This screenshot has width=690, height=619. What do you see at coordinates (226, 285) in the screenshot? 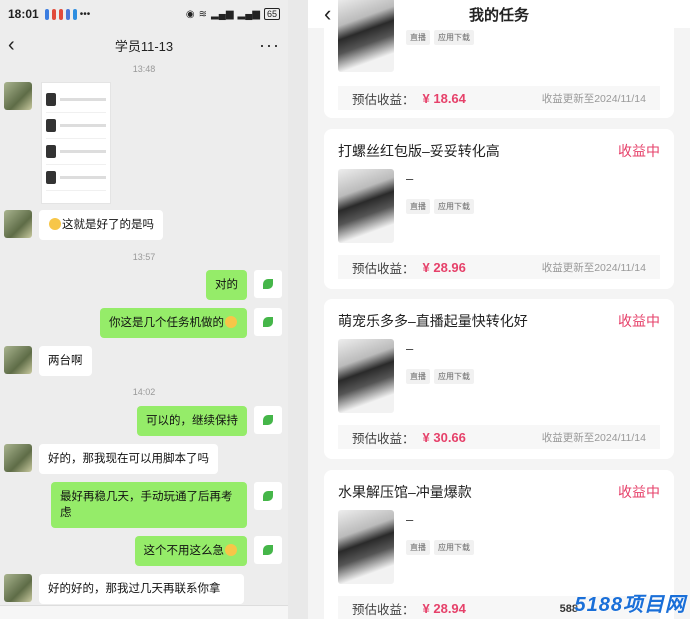
I see `message-bubble: 对的` at bounding box center [226, 285].